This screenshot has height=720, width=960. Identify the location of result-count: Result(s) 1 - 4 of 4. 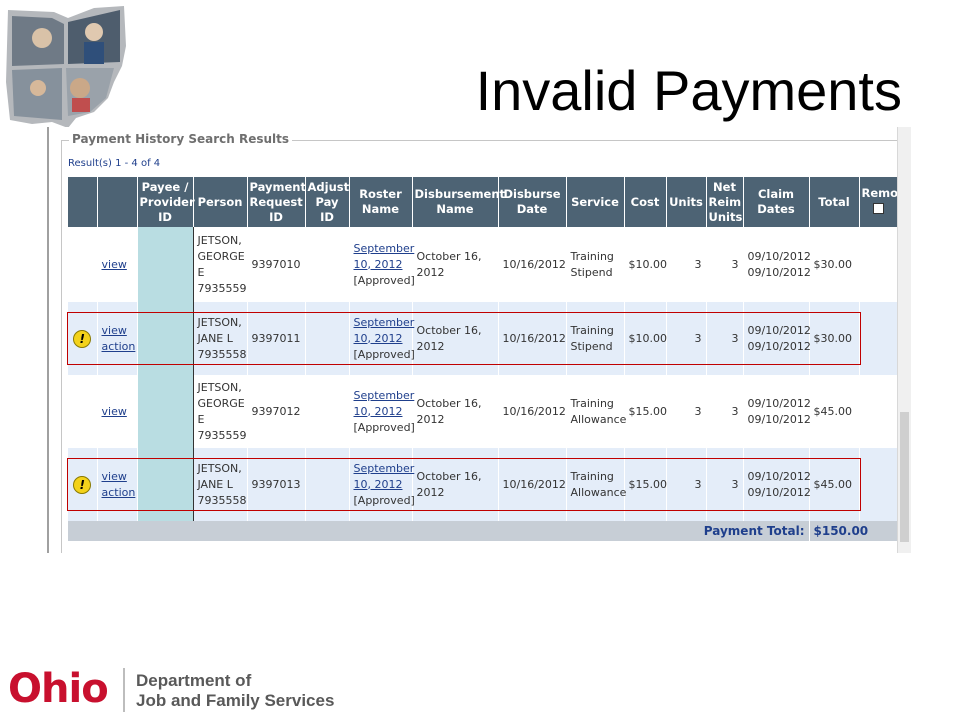
(114, 163).